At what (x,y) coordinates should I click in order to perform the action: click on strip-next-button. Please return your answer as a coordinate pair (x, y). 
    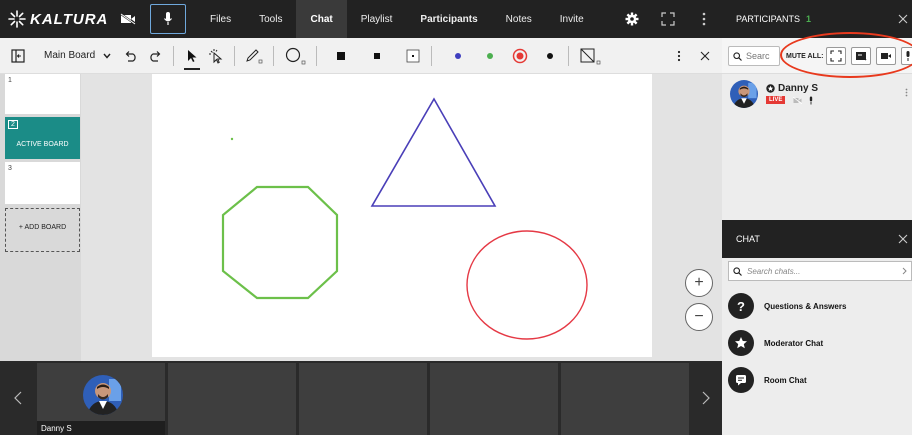
    Looking at the image, I should click on (706, 398).